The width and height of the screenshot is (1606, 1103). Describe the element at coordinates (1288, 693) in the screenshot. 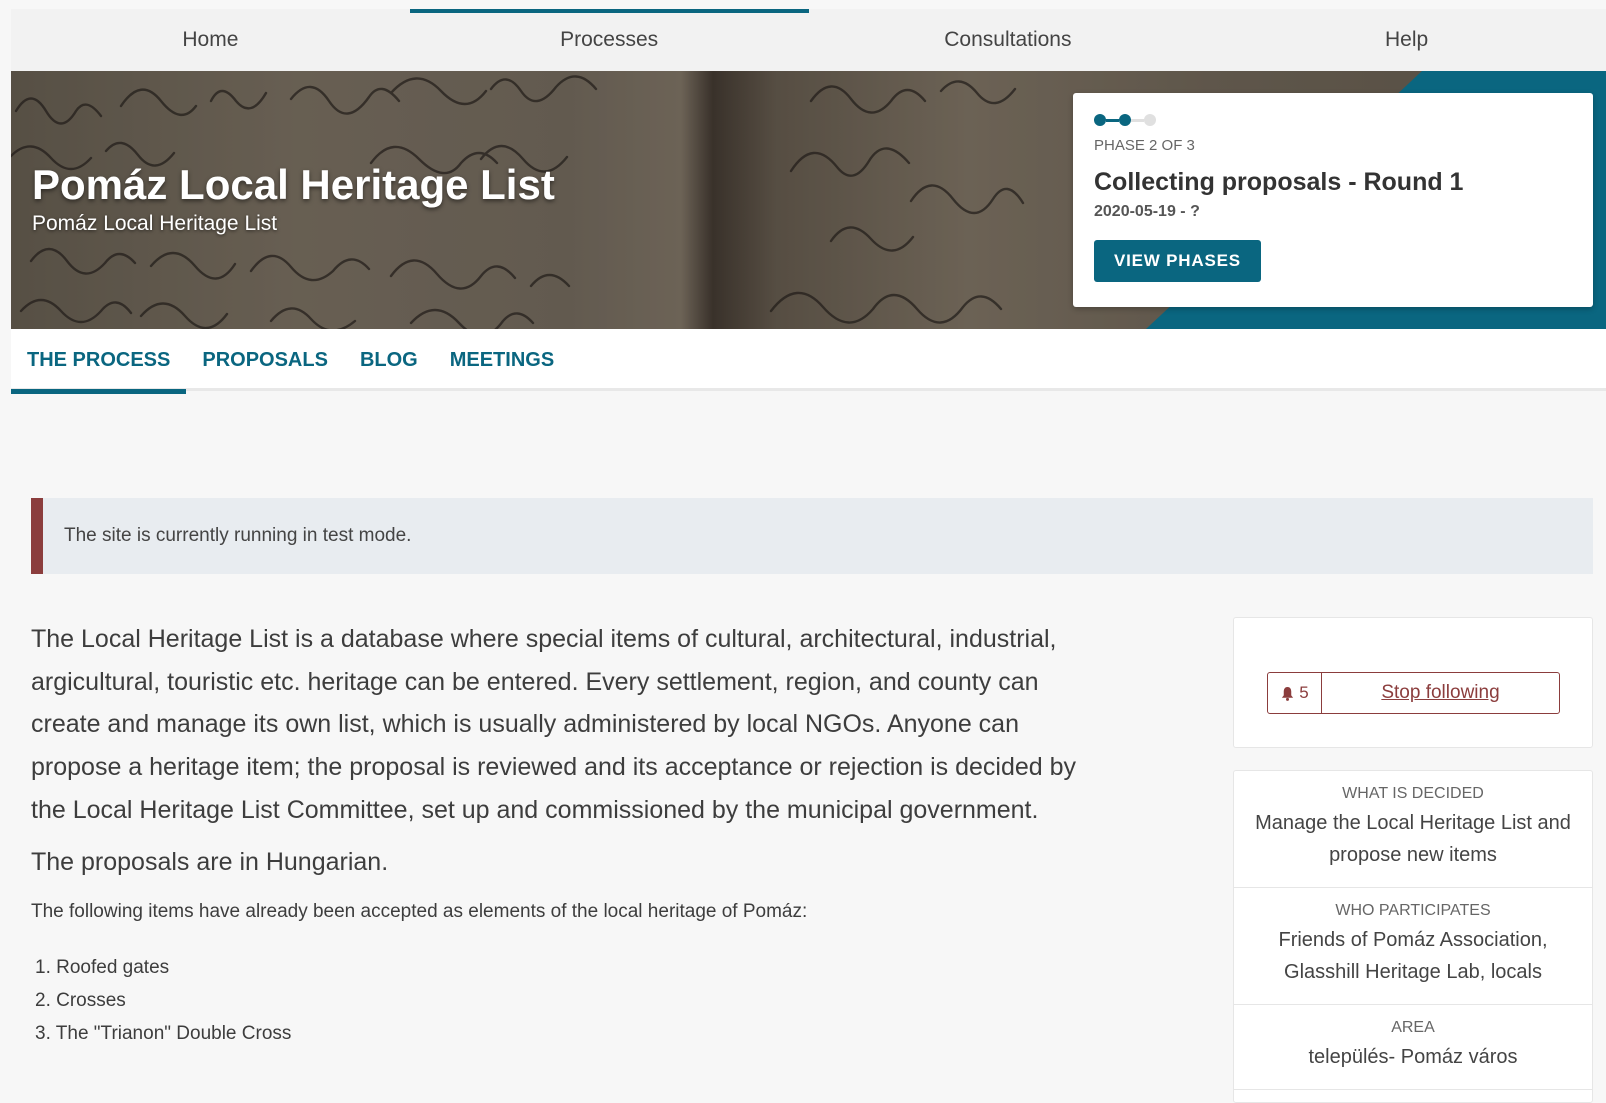

I see `bell-icon` at that location.